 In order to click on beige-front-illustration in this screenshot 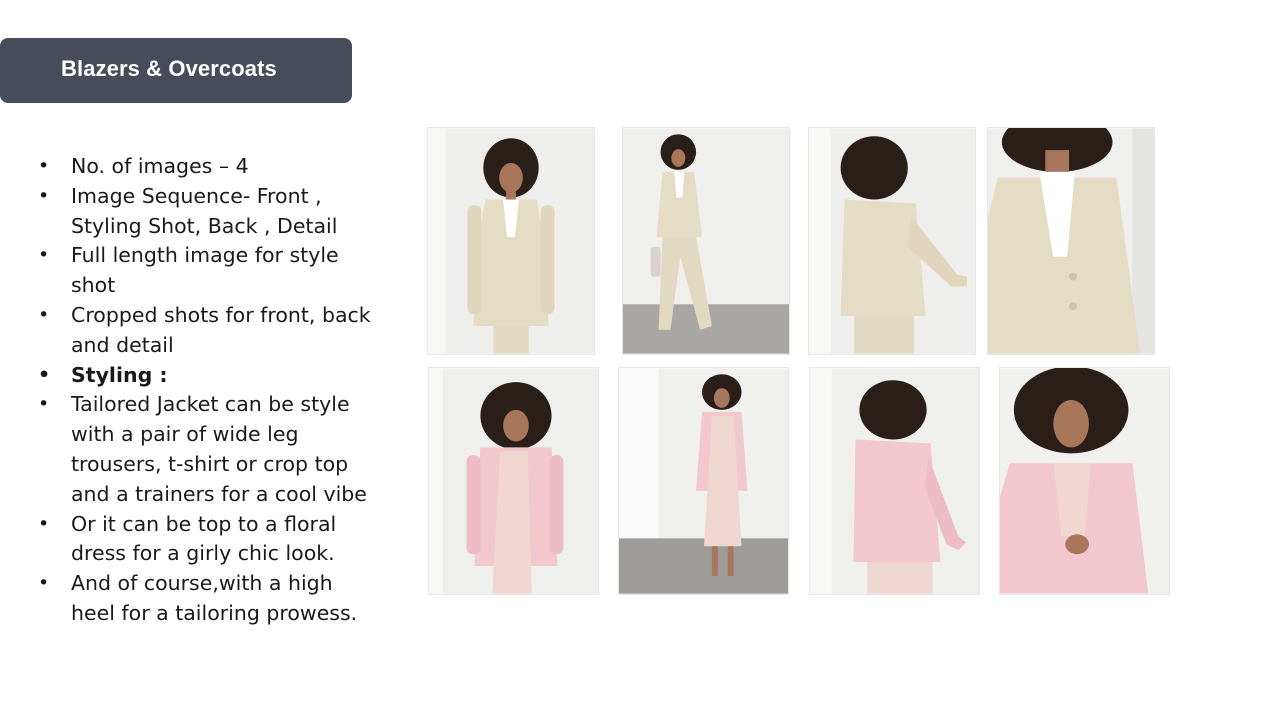, I will do `click(511, 241)`.